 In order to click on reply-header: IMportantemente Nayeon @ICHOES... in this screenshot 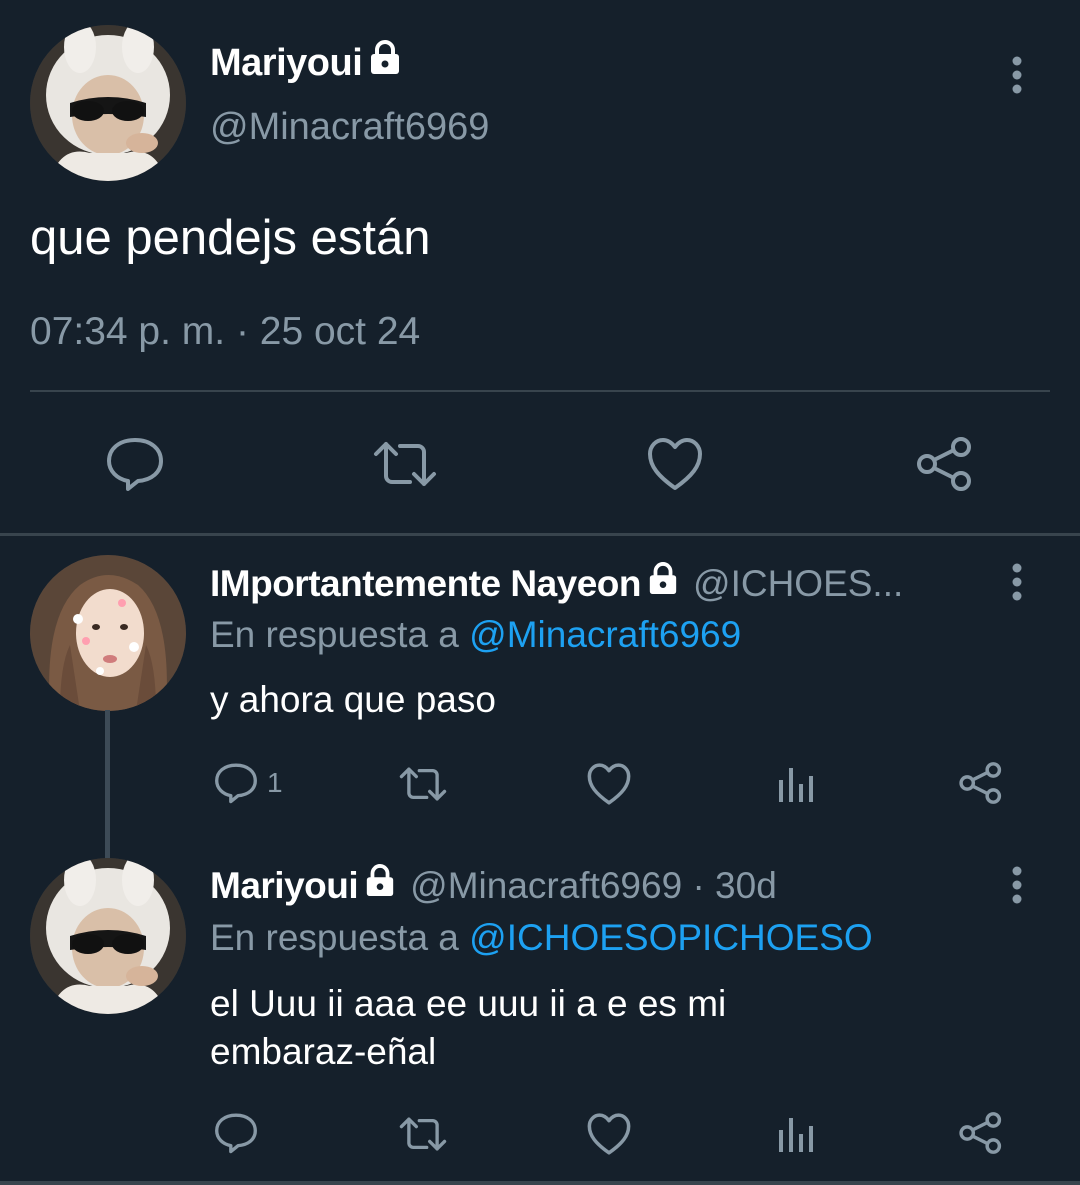, I will do `click(556, 583)`.